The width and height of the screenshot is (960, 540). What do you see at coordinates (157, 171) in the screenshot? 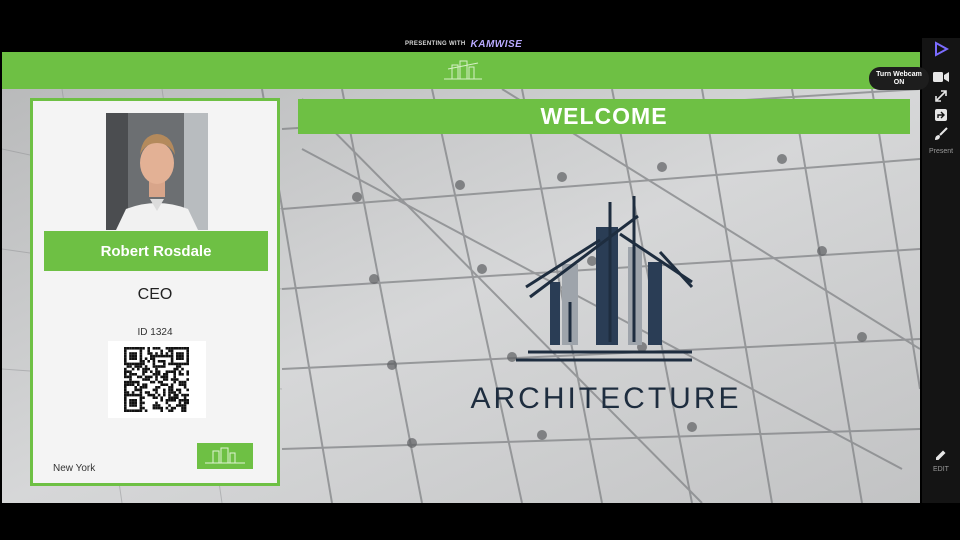
I see `profile-photo` at bounding box center [157, 171].